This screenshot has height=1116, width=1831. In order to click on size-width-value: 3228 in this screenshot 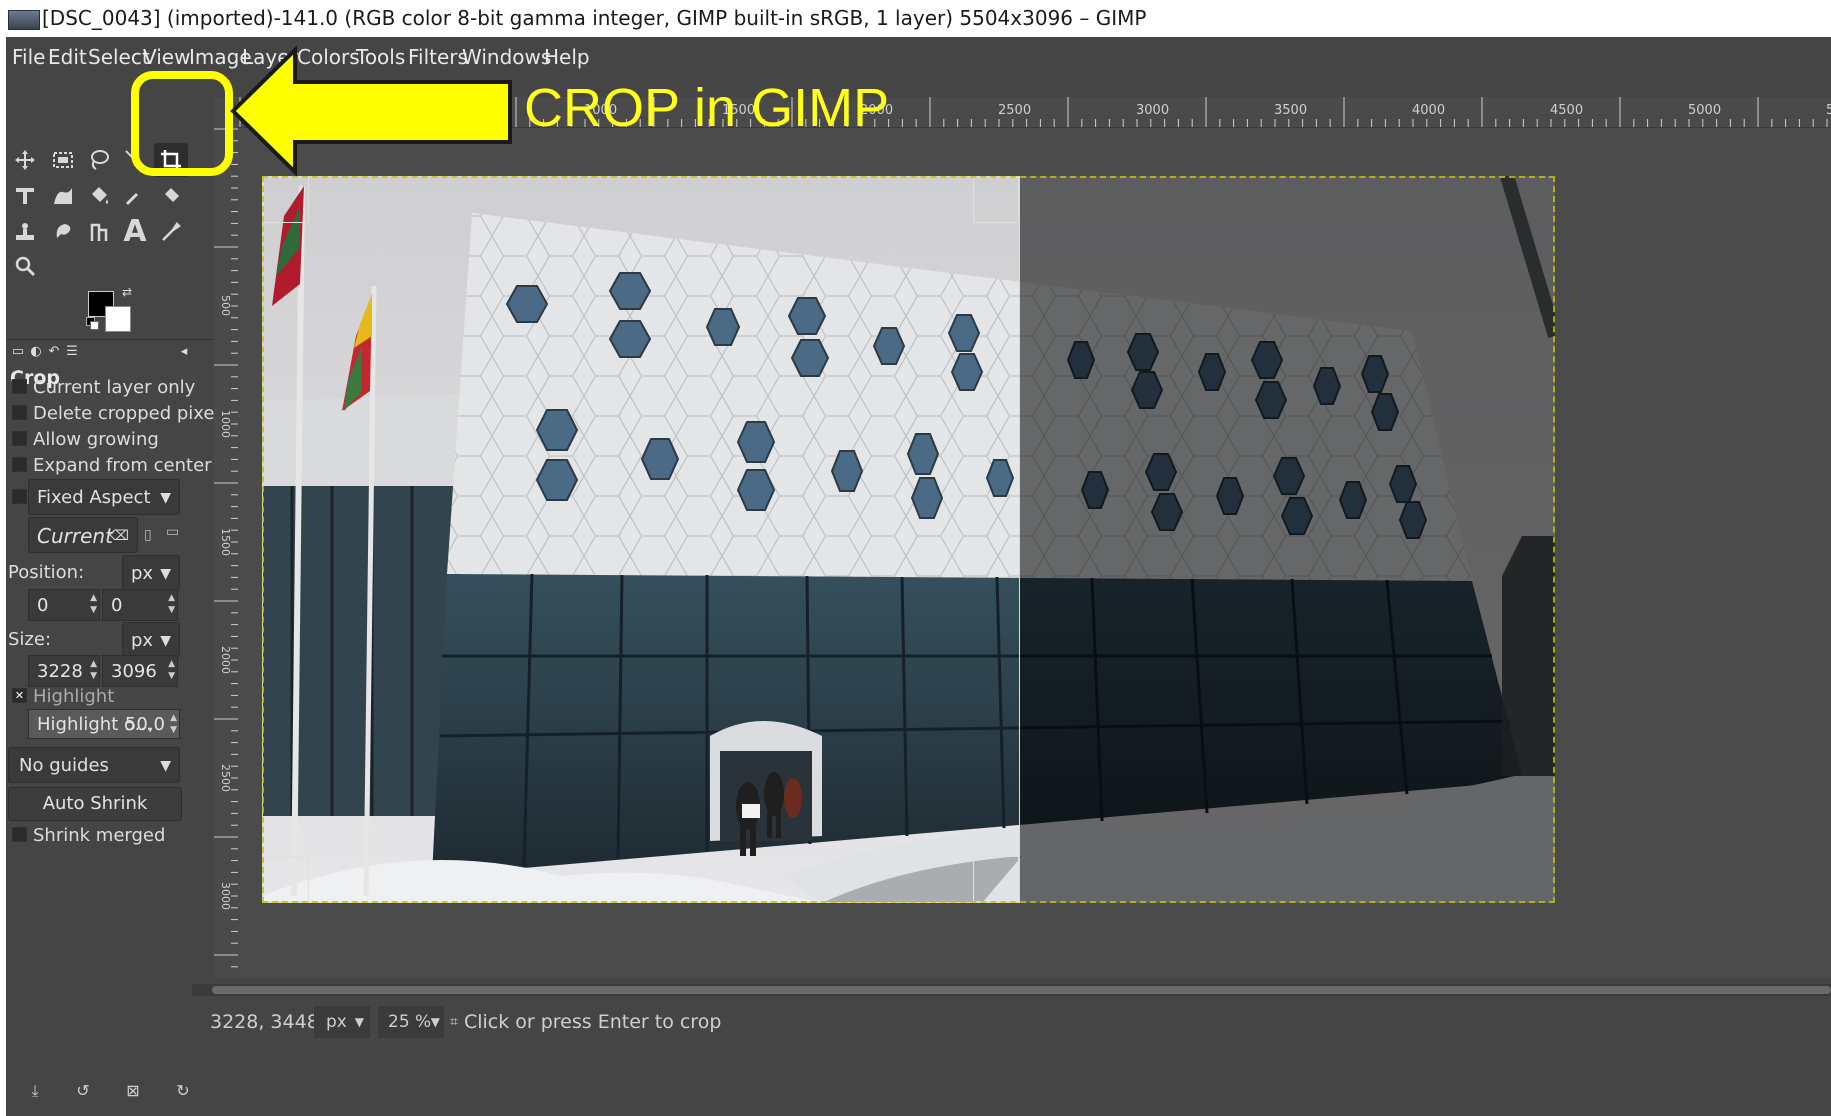, I will do `click(60, 671)`.